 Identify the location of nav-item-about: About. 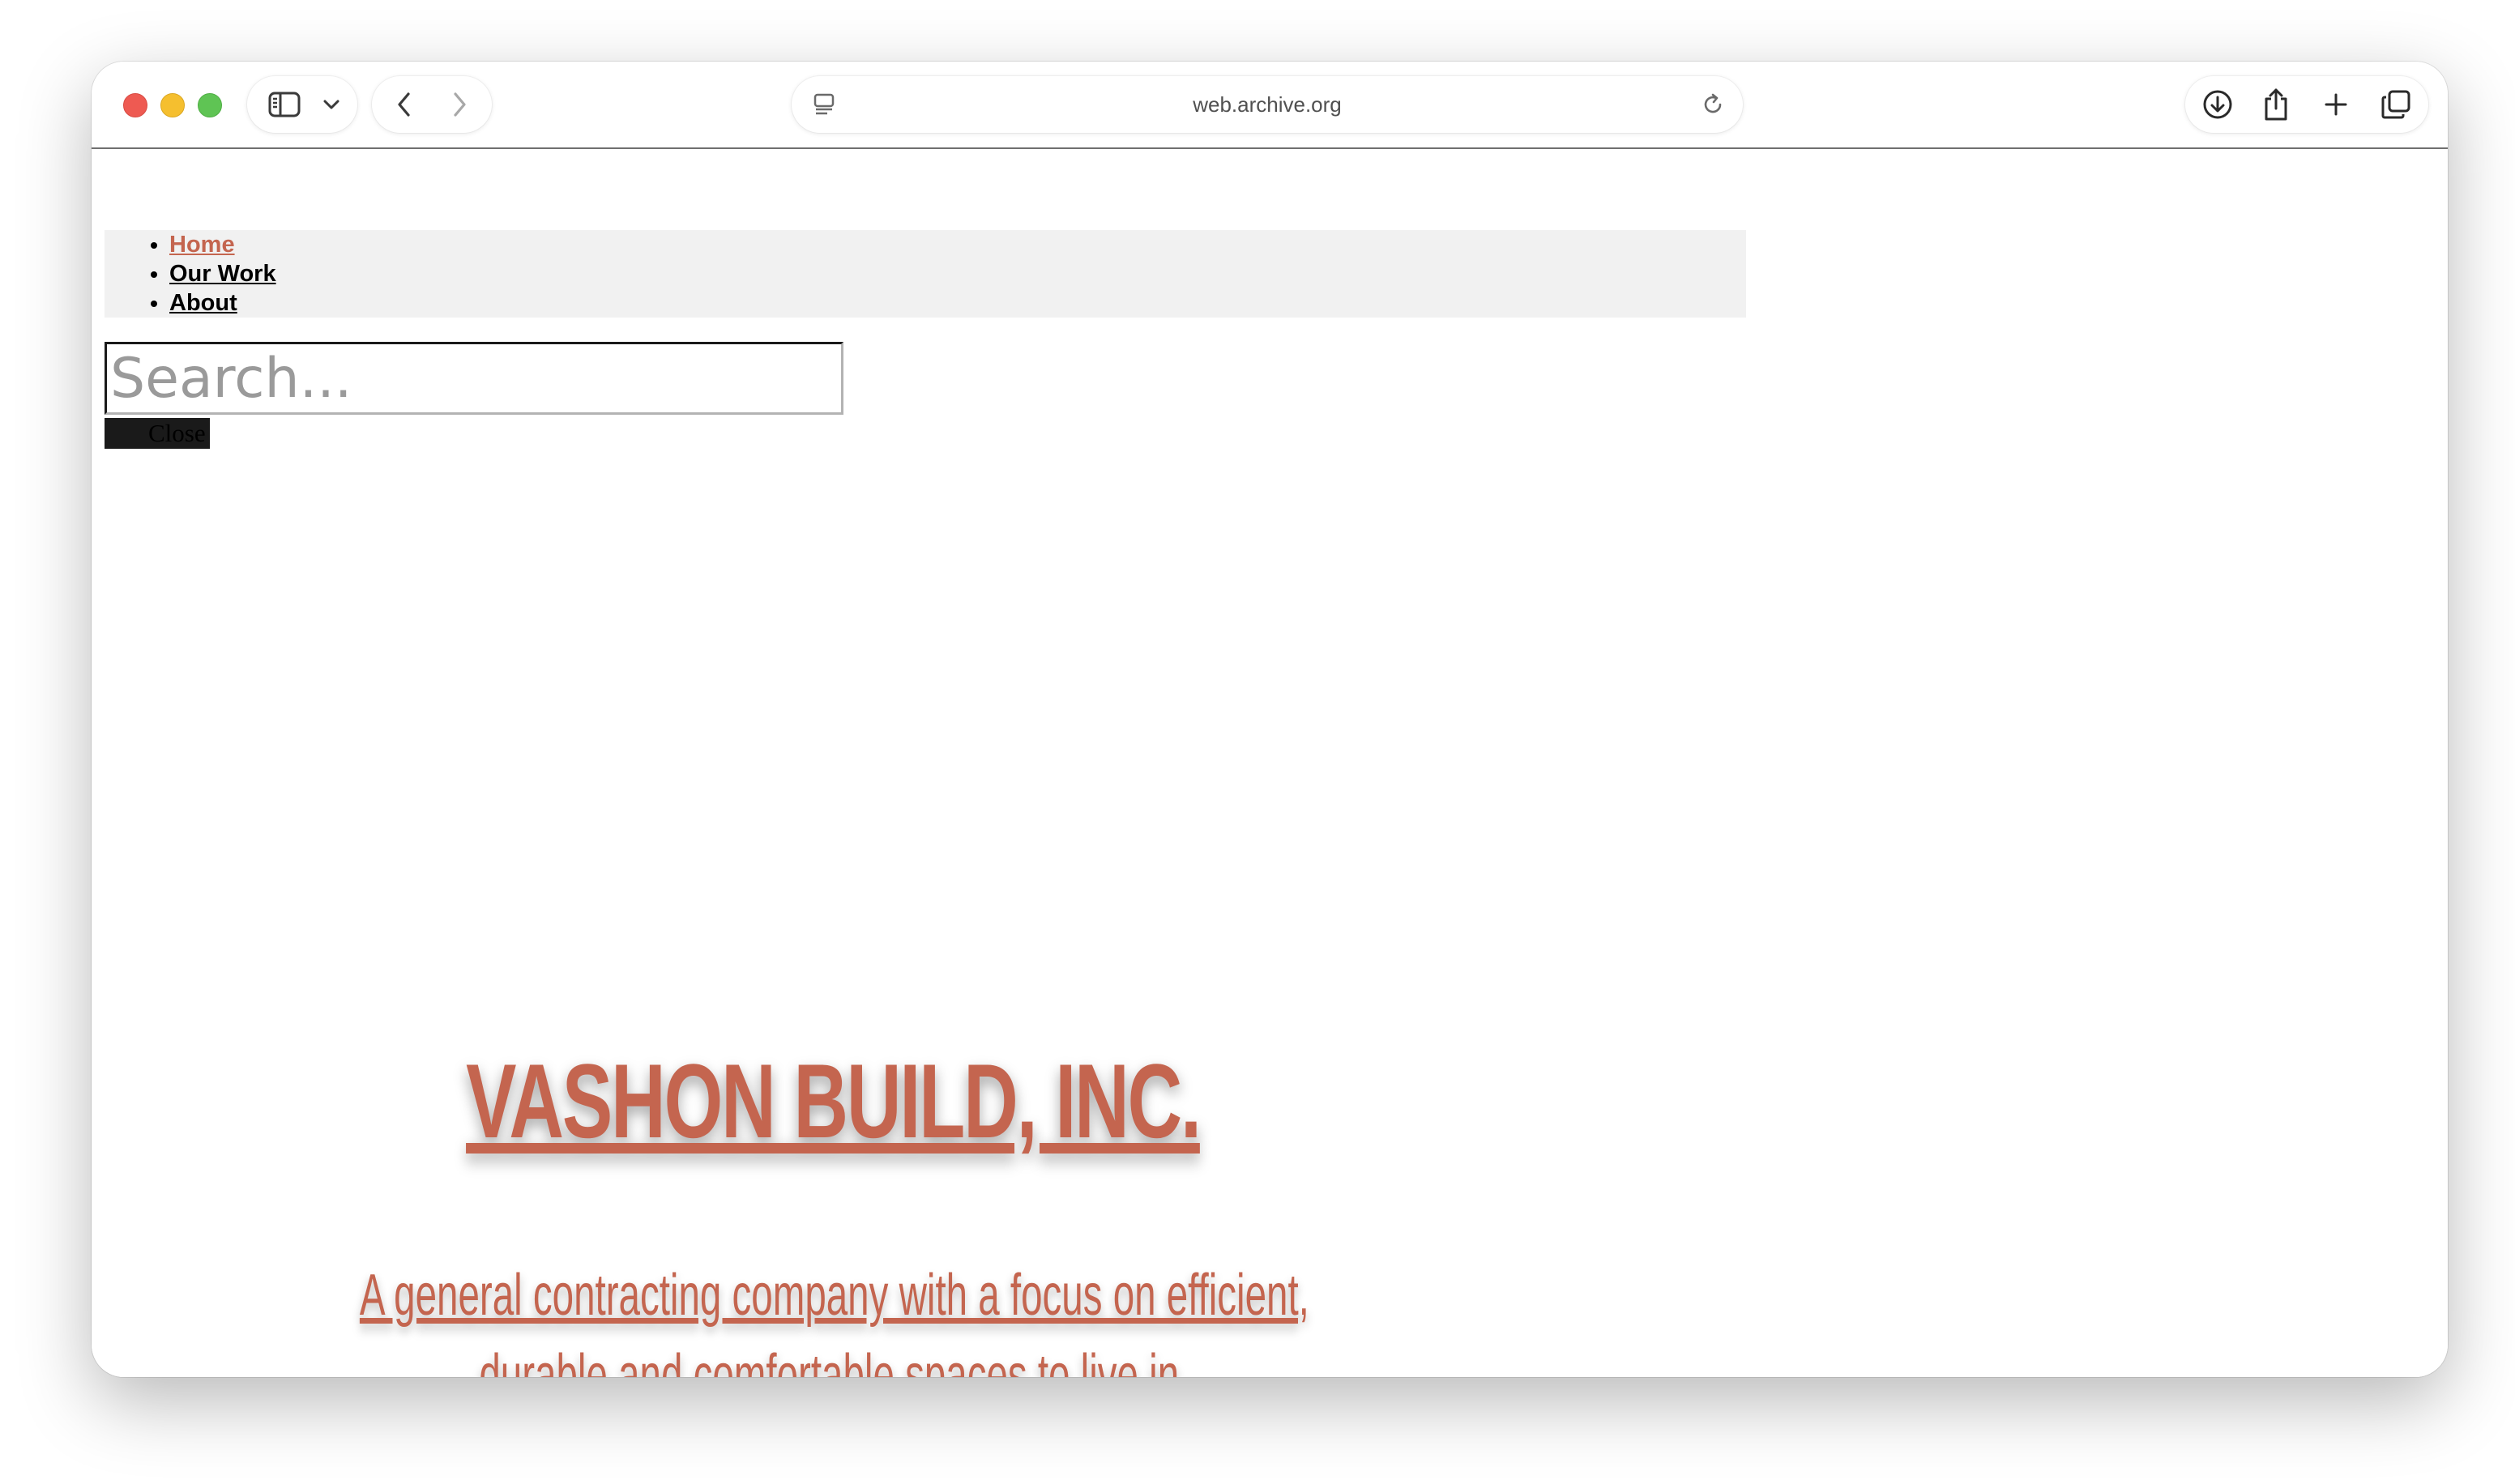
(223, 303).